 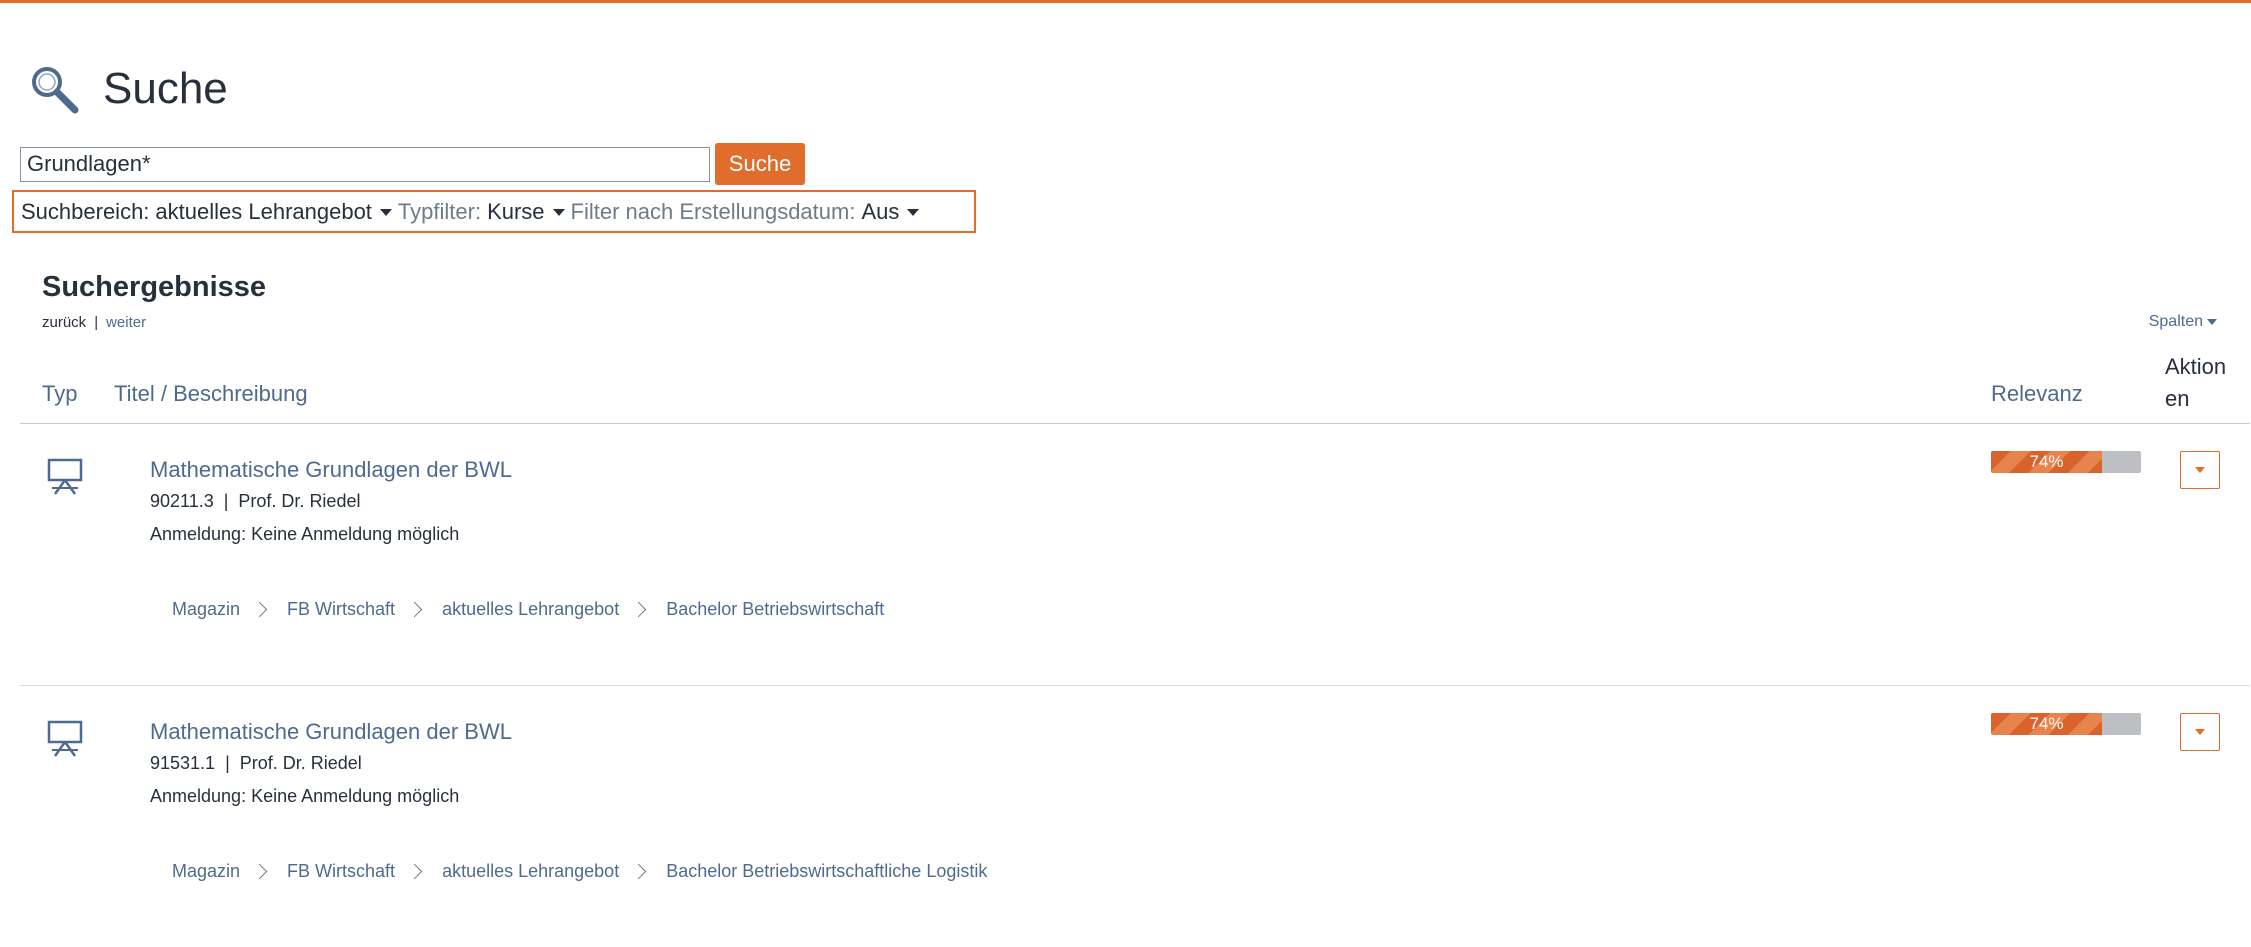 I want to click on next-link: weiter, so click(x=126, y=322).